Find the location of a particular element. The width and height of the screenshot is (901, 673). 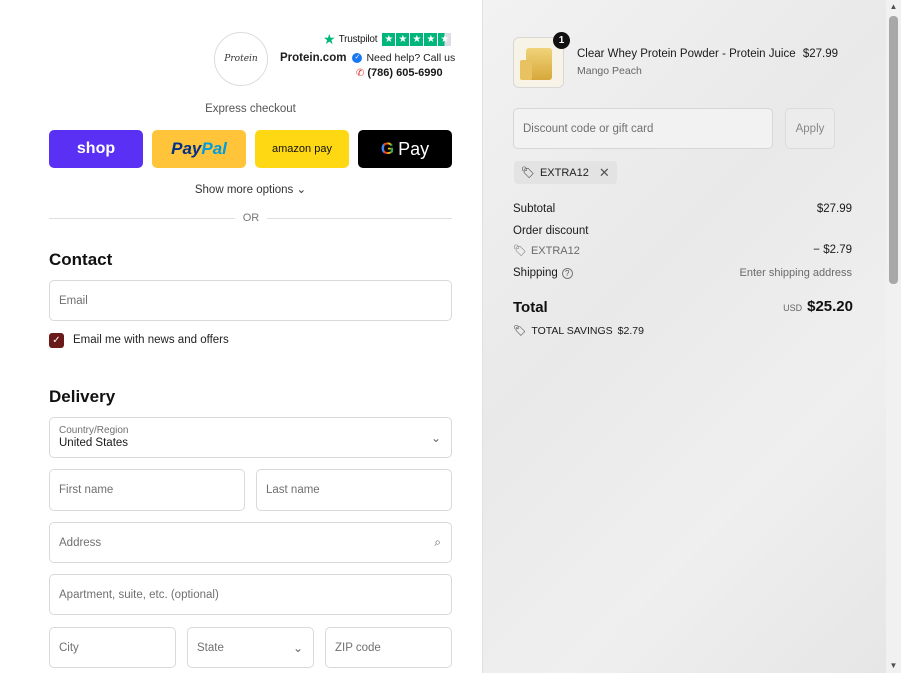

discount-code: EXTRA12 is located at coordinates (555, 250).